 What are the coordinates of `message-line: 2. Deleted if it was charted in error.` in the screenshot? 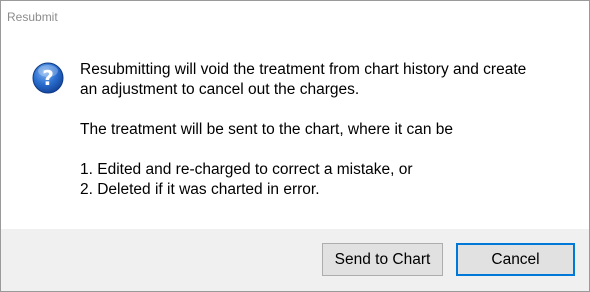 It's located at (200, 189).